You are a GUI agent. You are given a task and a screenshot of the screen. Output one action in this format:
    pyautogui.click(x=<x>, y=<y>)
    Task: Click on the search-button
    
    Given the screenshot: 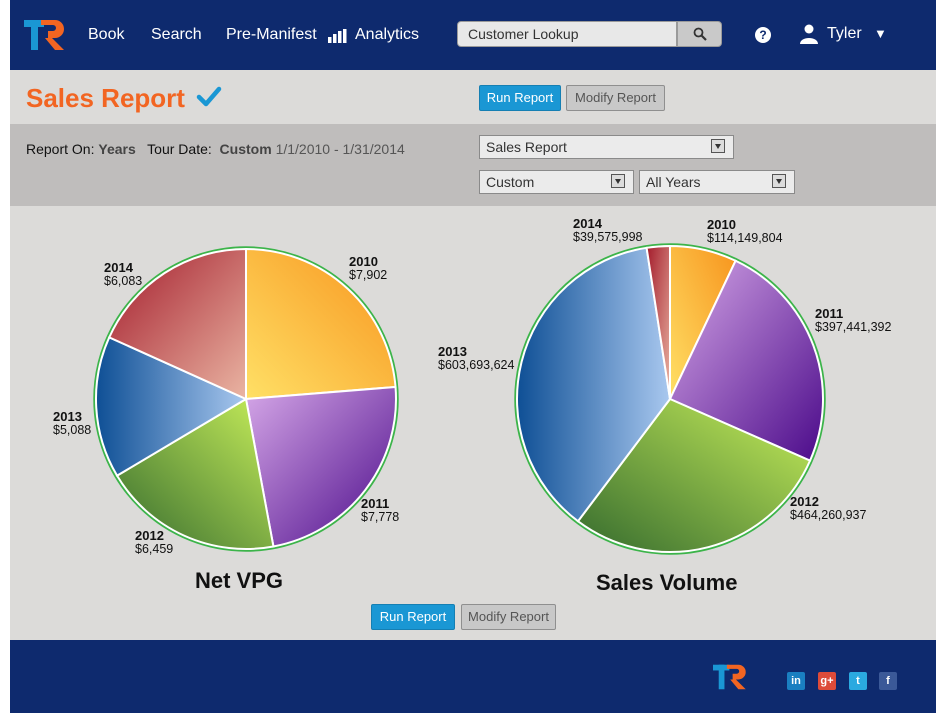 What is the action you would take?
    pyautogui.click(x=699, y=34)
    